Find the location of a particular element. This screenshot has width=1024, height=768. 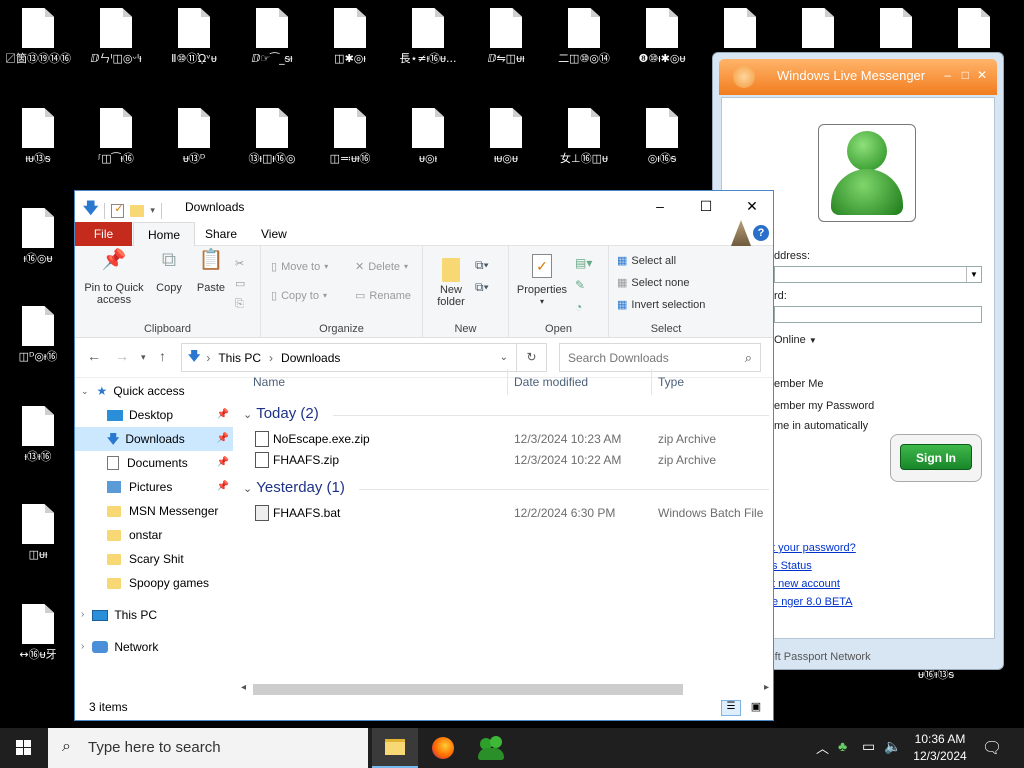

back-arrow-icon: ← is located at coordinates (94, 356).